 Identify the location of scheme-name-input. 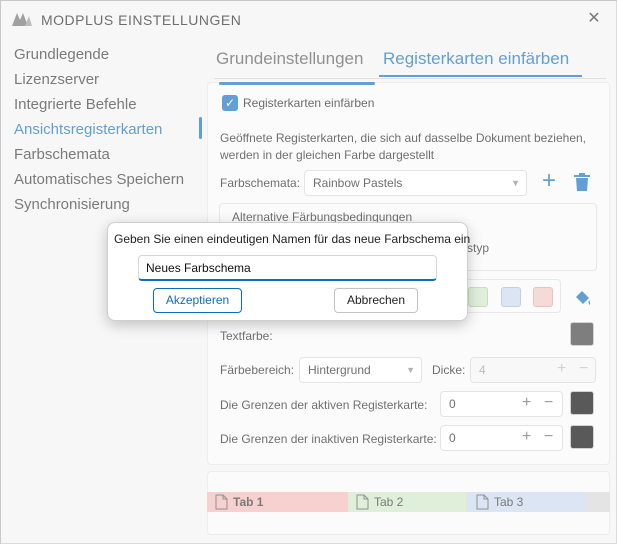
(287, 268).